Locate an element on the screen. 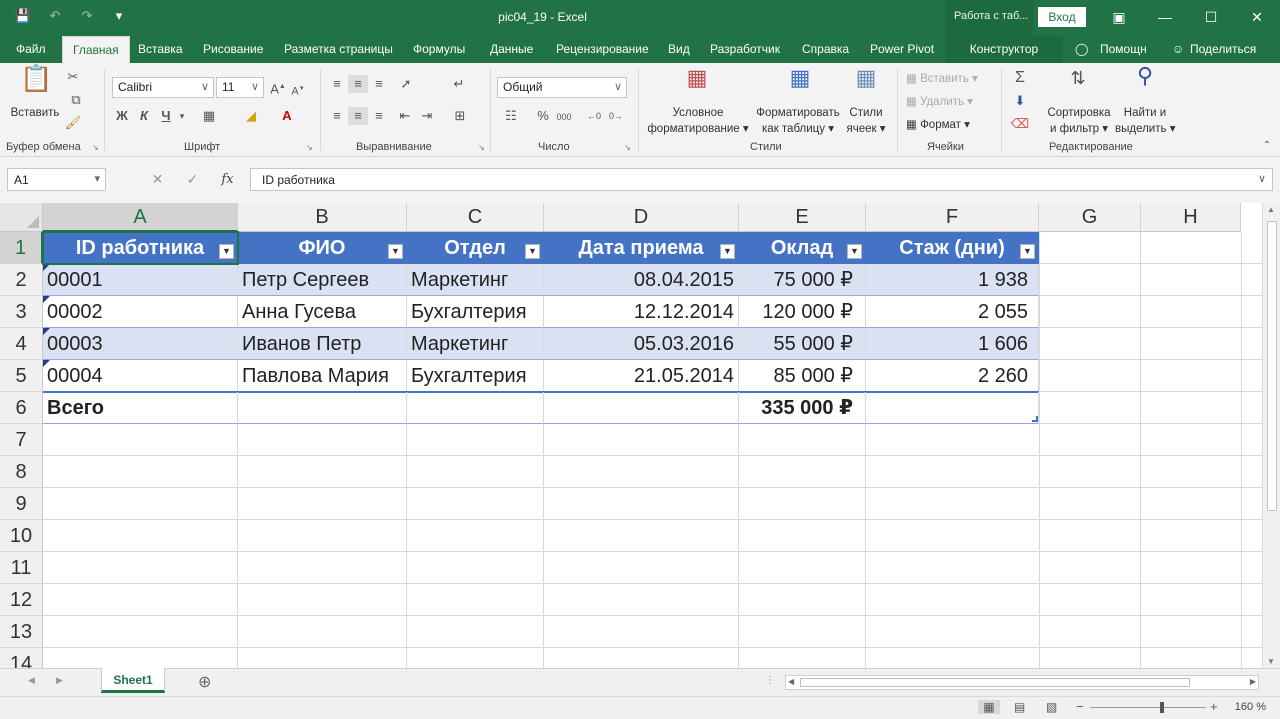  cell-styles-button: Стили ячеек ▾ is located at coordinates (866, 121).